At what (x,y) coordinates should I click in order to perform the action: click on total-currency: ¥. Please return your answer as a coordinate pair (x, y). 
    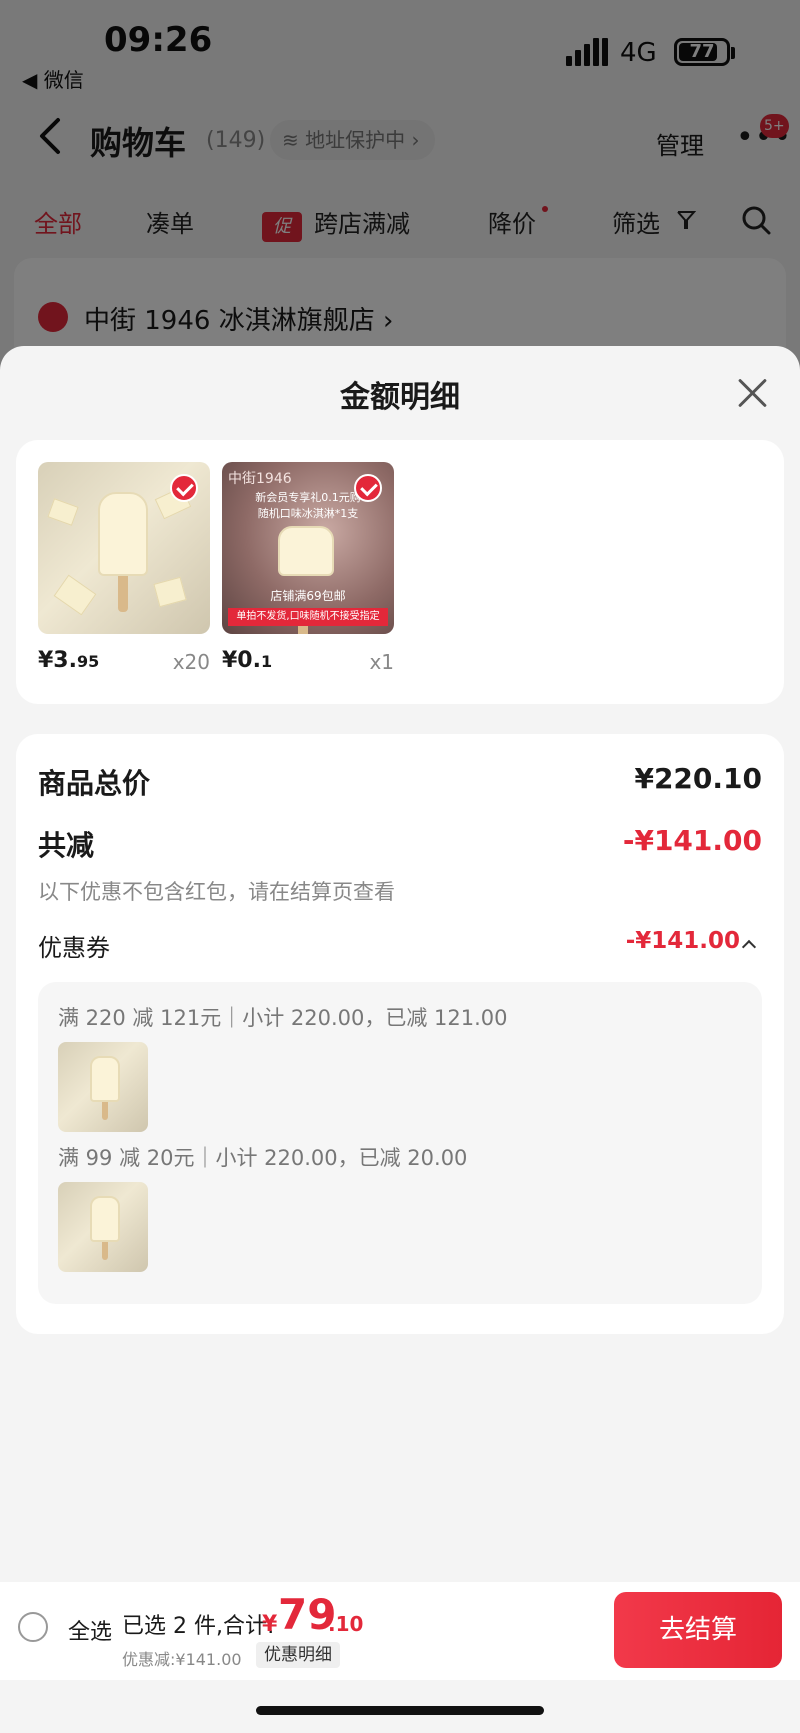
    Looking at the image, I should click on (270, 1624).